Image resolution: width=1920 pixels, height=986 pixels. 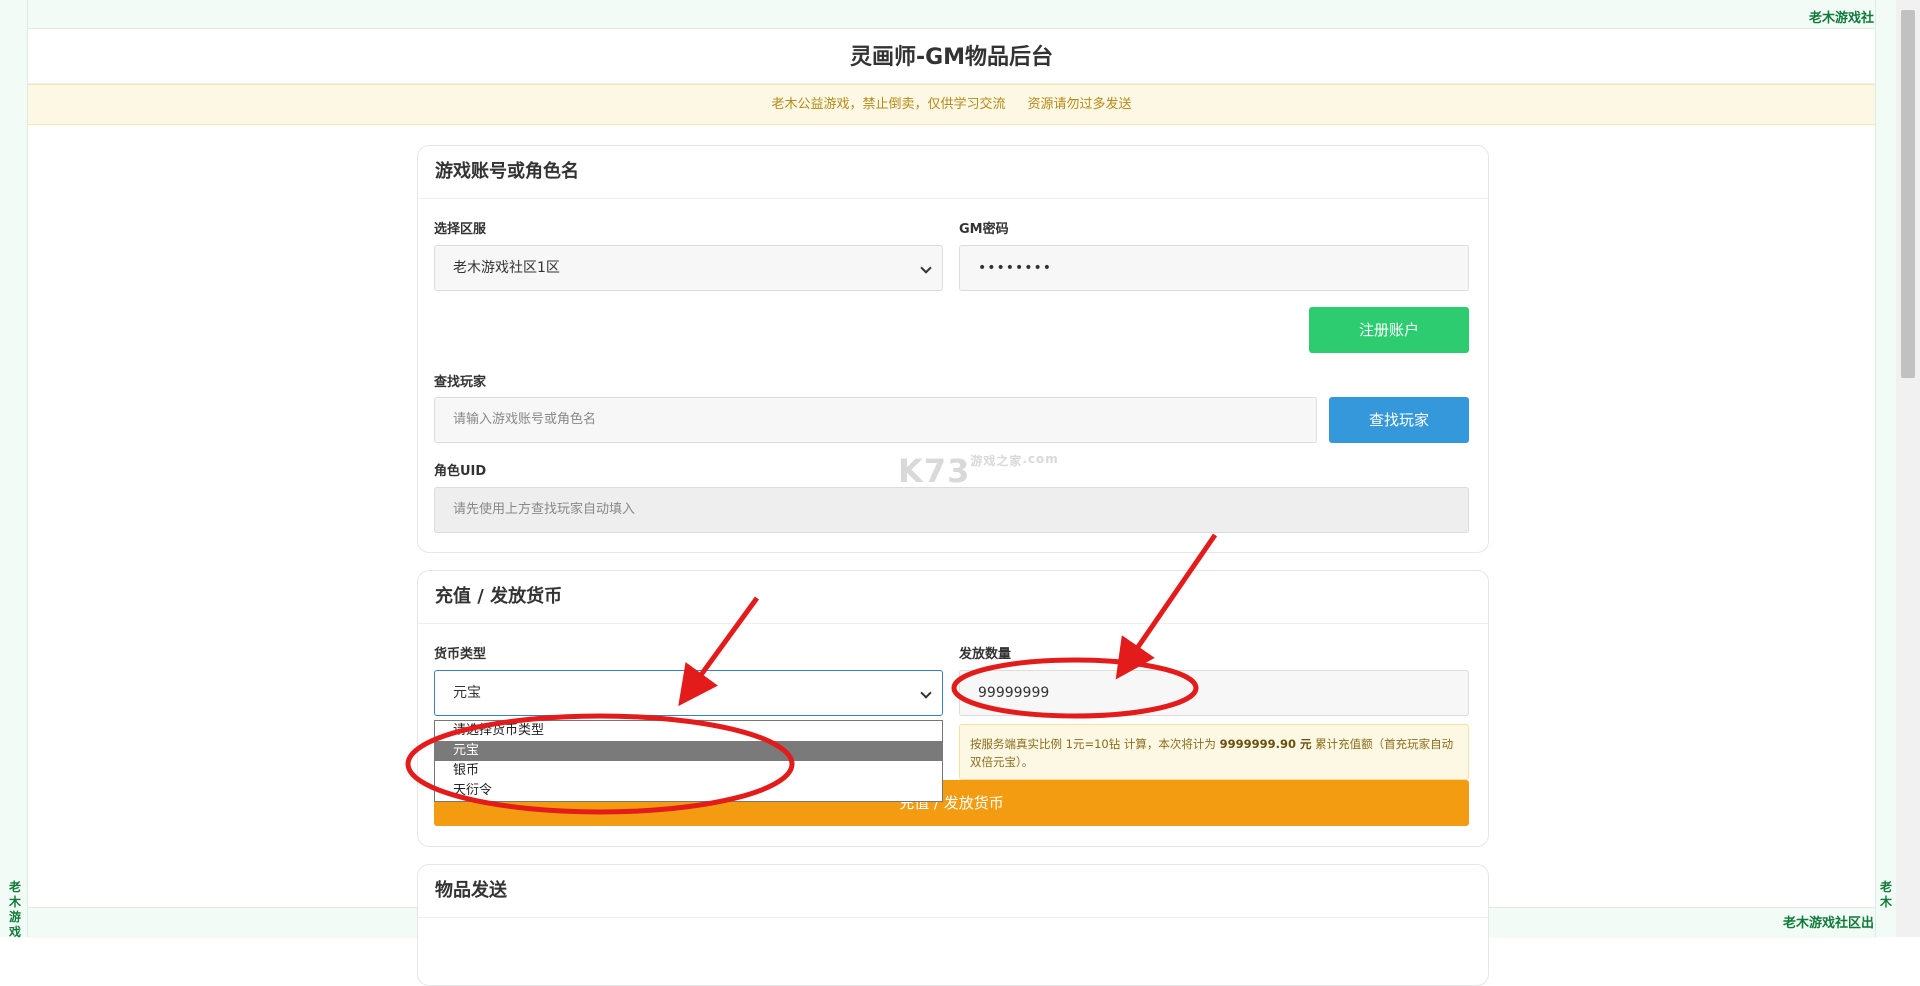 What do you see at coordinates (1093, 744) in the screenshot?
I see `hint-prefix: 按服务端真实比例 1元=10钻 计算，本次将计为` at bounding box center [1093, 744].